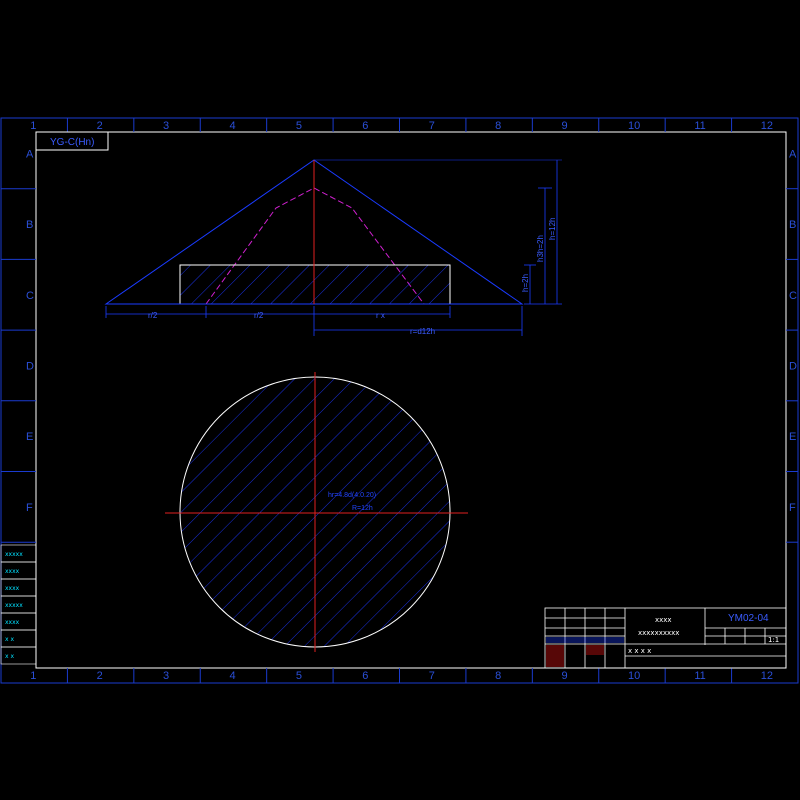  What do you see at coordinates (166, 676) in the screenshot?
I see `column-label-bottom: 3` at bounding box center [166, 676].